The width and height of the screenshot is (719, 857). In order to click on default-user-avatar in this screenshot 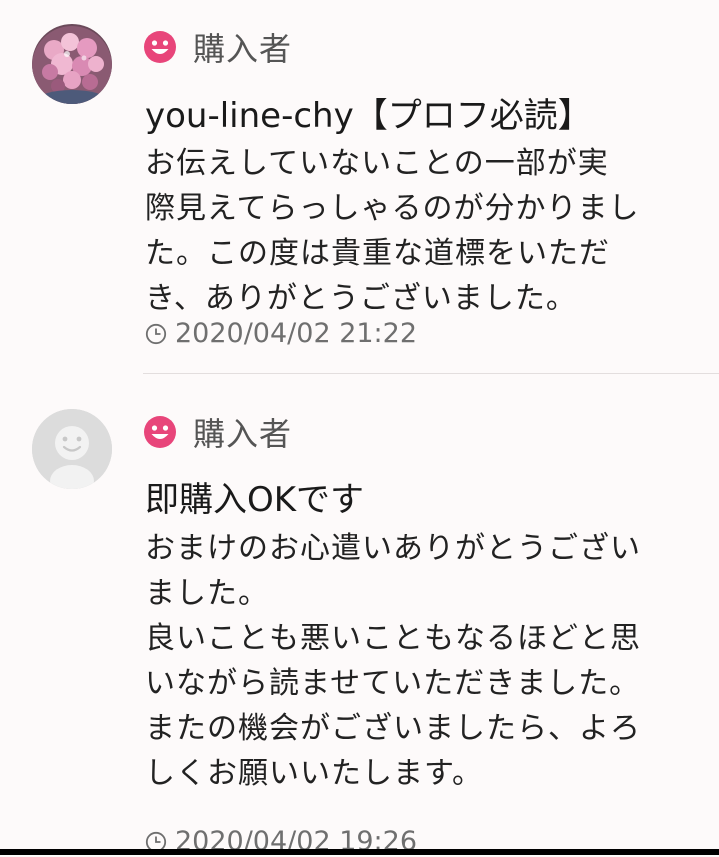, I will do `click(72, 449)`.